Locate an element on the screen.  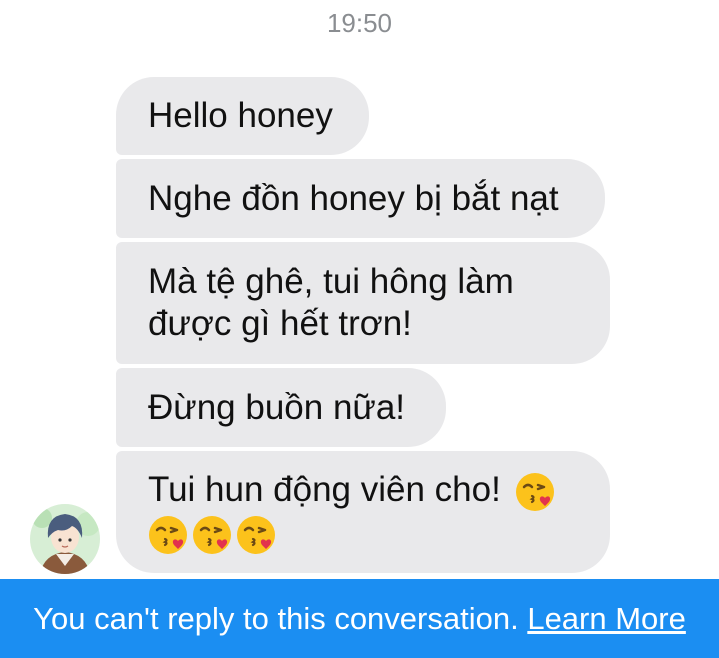
reply-disabled-notice: You can't reply to this conversation. is located at coordinates (276, 618).